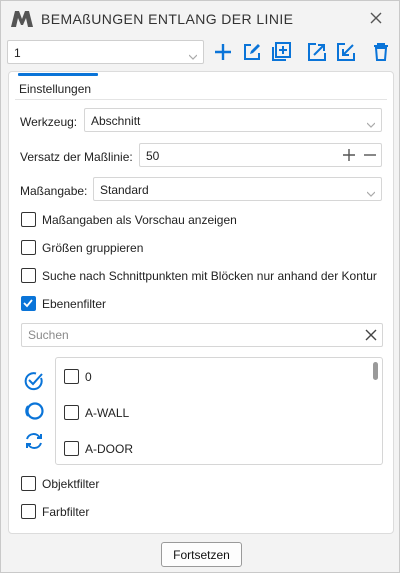 This screenshot has height=573, width=400. I want to click on tab-einstellungen: Einstellungen, so click(55, 89).